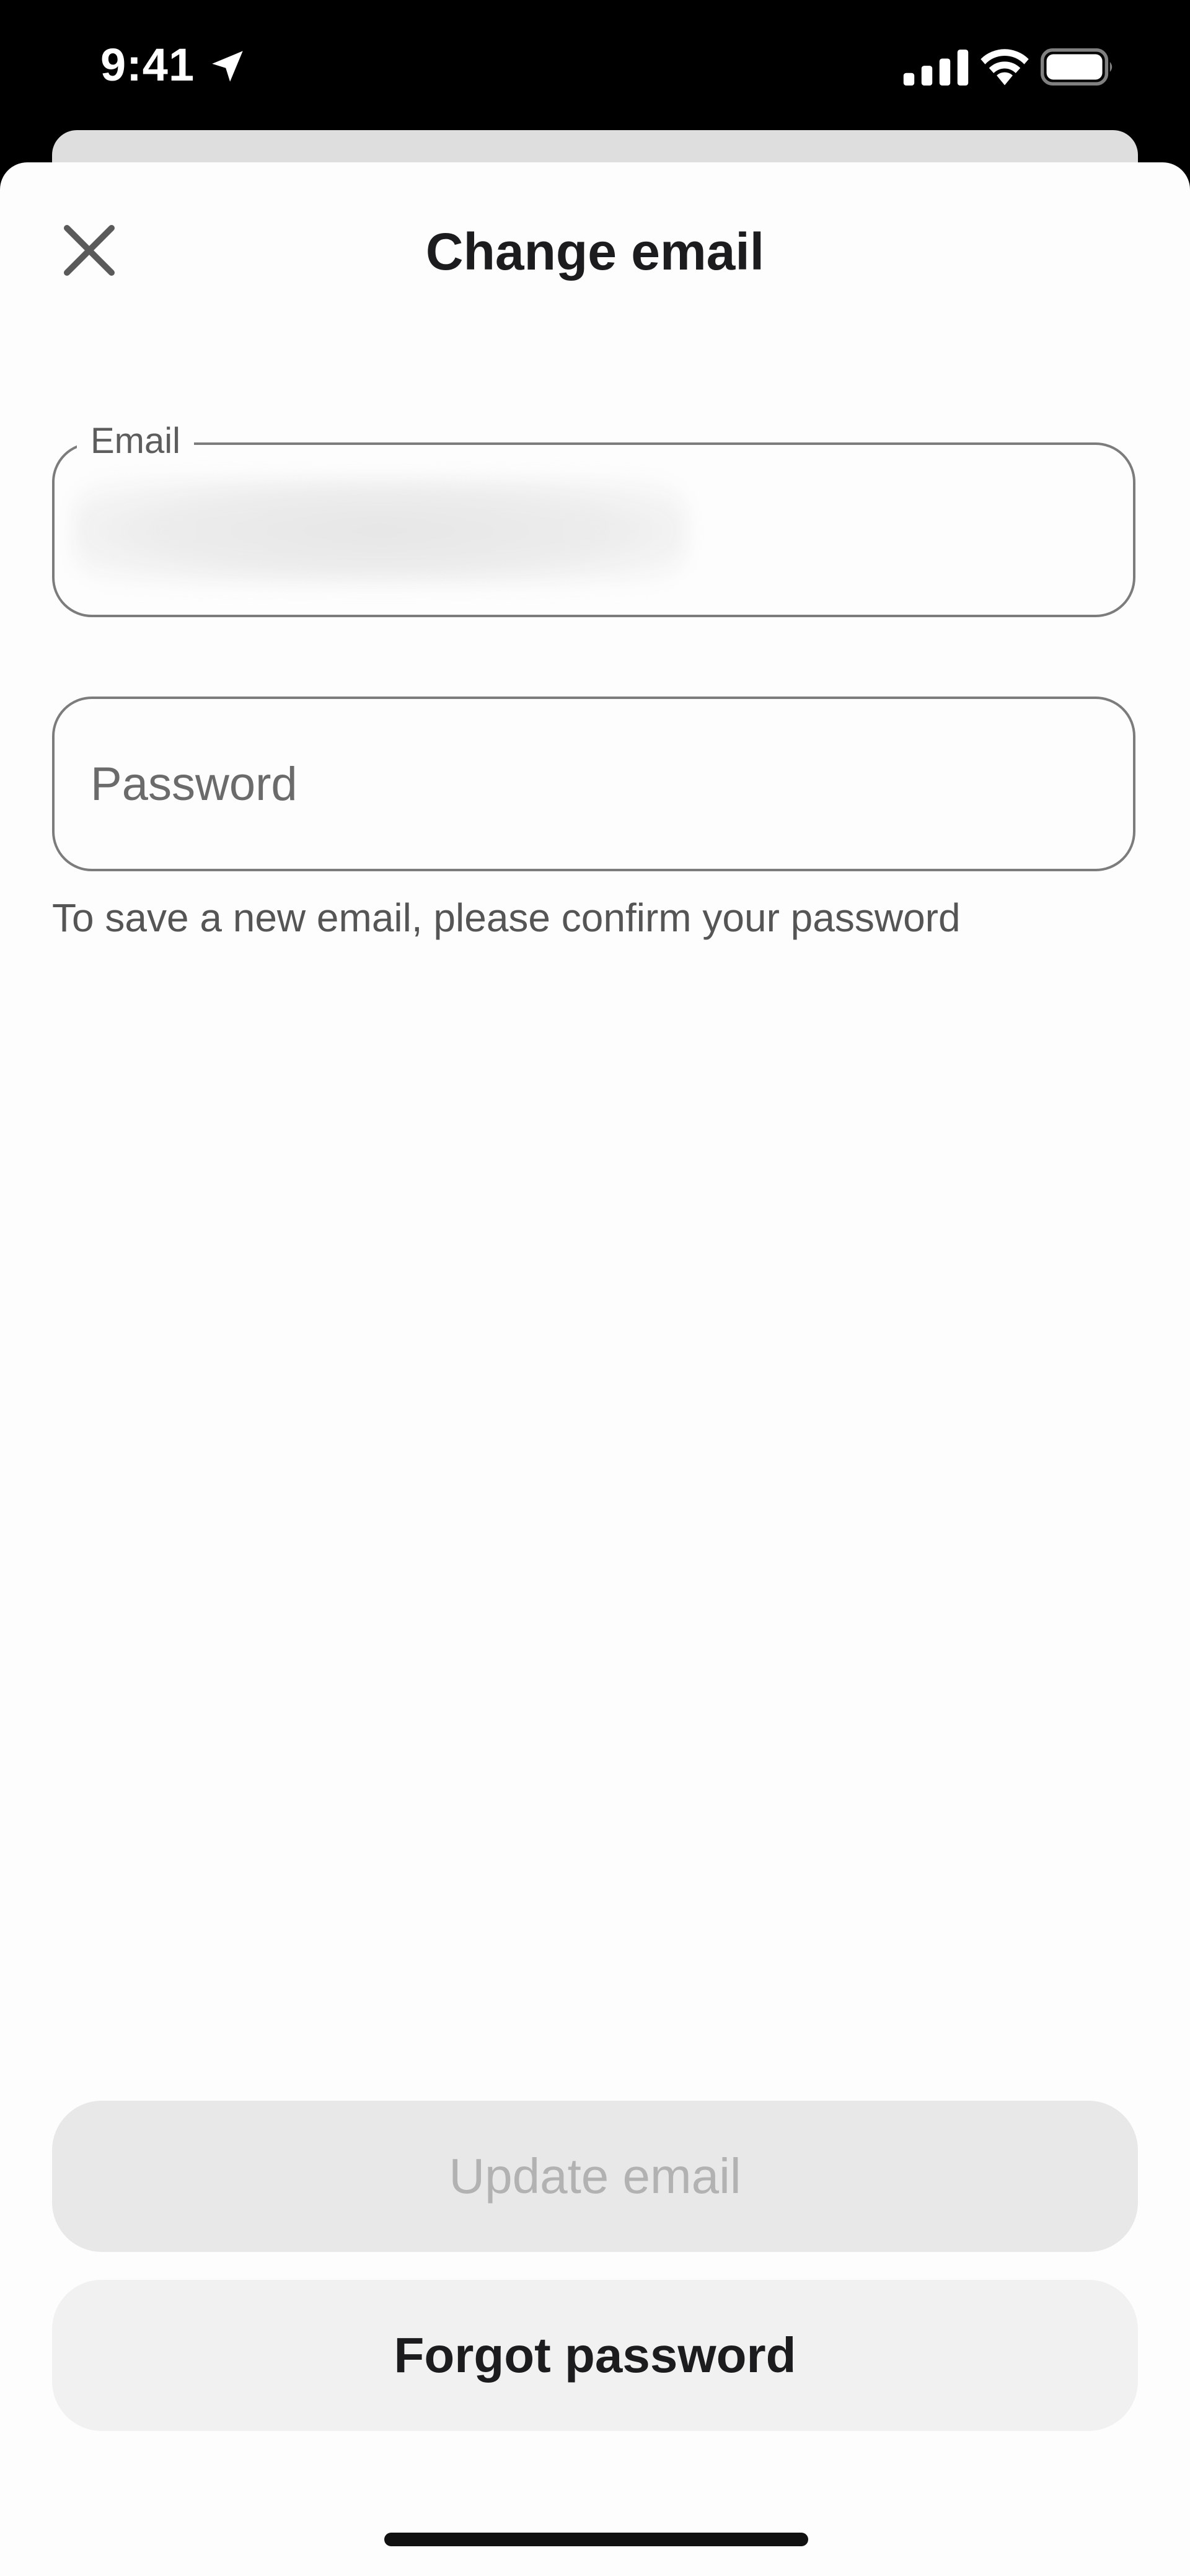 The width and height of the screenshot is (1190, 2576). Describe the element at coordinates (595, 252) in the screenshot. I see `page-title: Change email` at that location.